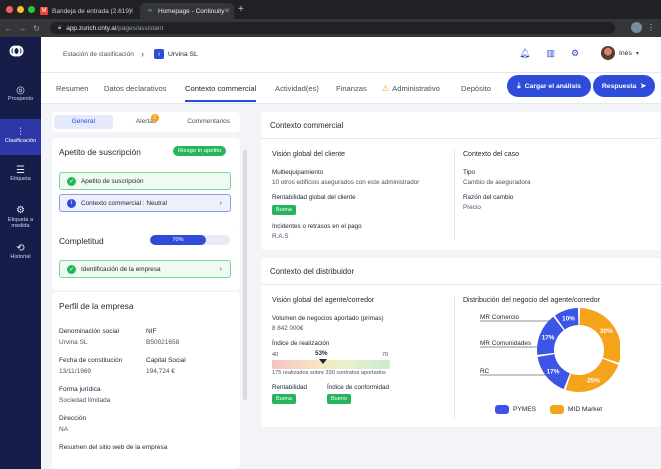  Describe the element at coordinates (71, 269) in the screenshot. I see `check-icon: ✓` at that location.